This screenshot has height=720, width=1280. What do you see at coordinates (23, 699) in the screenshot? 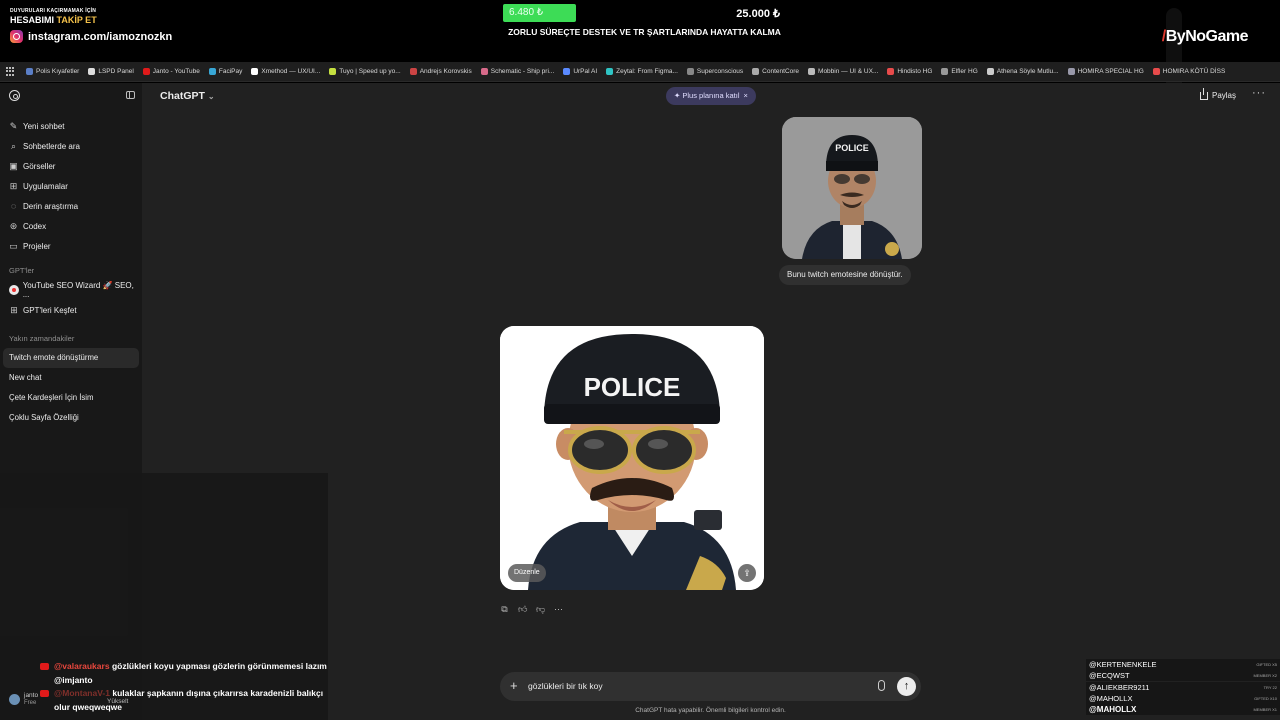
I see `account-chip: janto Free` at bounding box center [23, 699].